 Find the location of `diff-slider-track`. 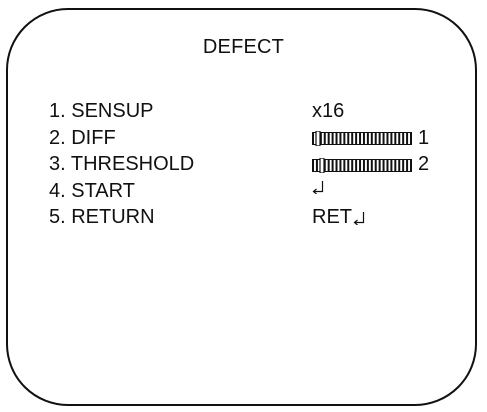

diff-slider-track is located at coordinates (362, 138).